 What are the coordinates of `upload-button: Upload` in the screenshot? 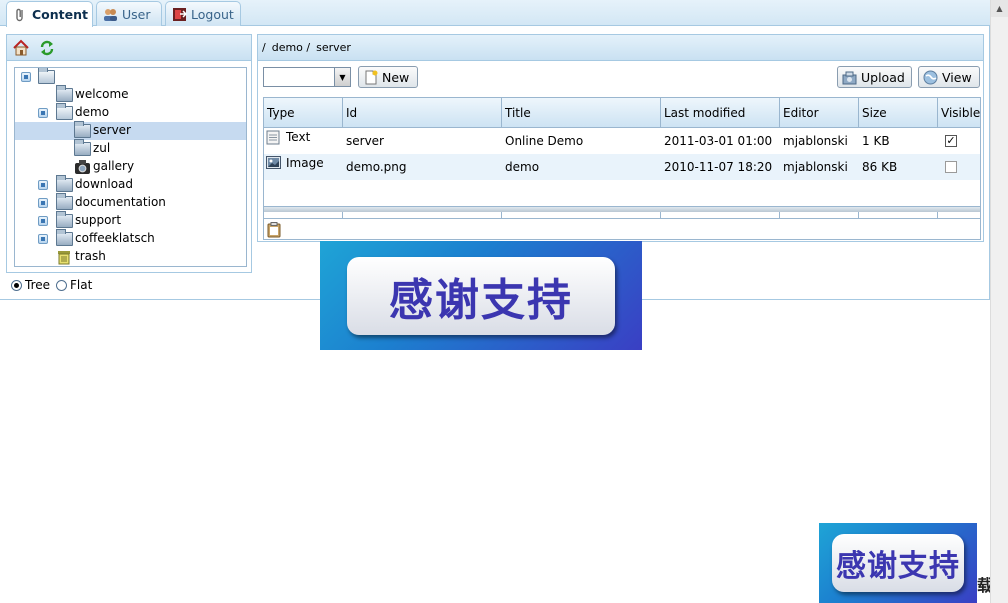 It's located at (874, 77).